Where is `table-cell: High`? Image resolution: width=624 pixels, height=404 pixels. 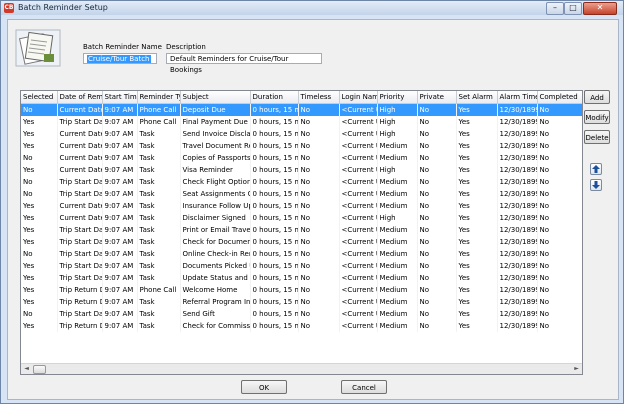
table-cell: High is located at coordinates (397, 218).